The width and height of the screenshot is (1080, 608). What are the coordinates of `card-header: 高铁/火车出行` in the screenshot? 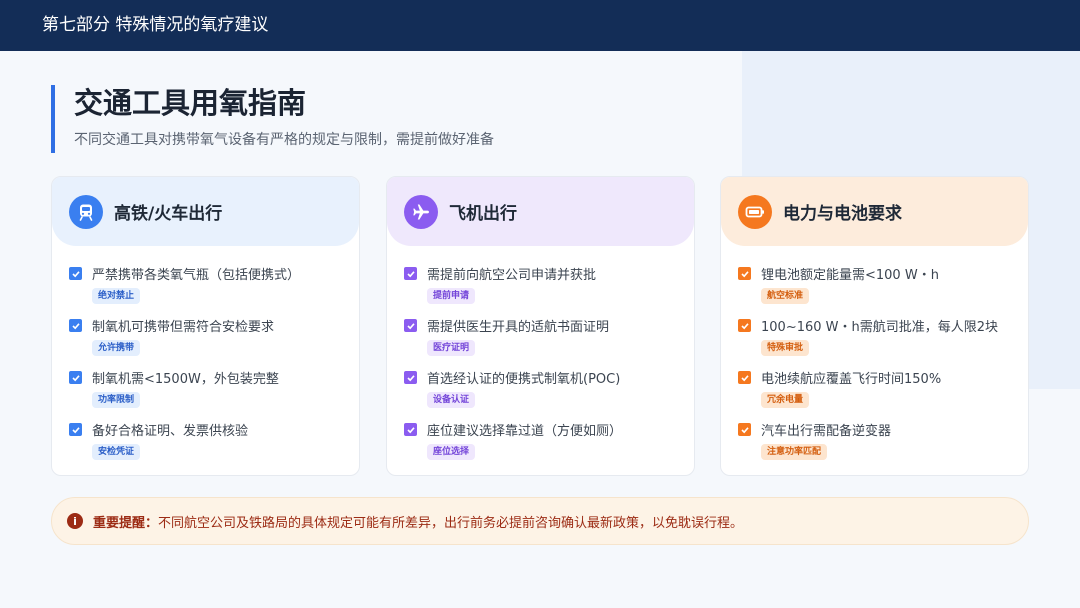 It's located at (205, 211).